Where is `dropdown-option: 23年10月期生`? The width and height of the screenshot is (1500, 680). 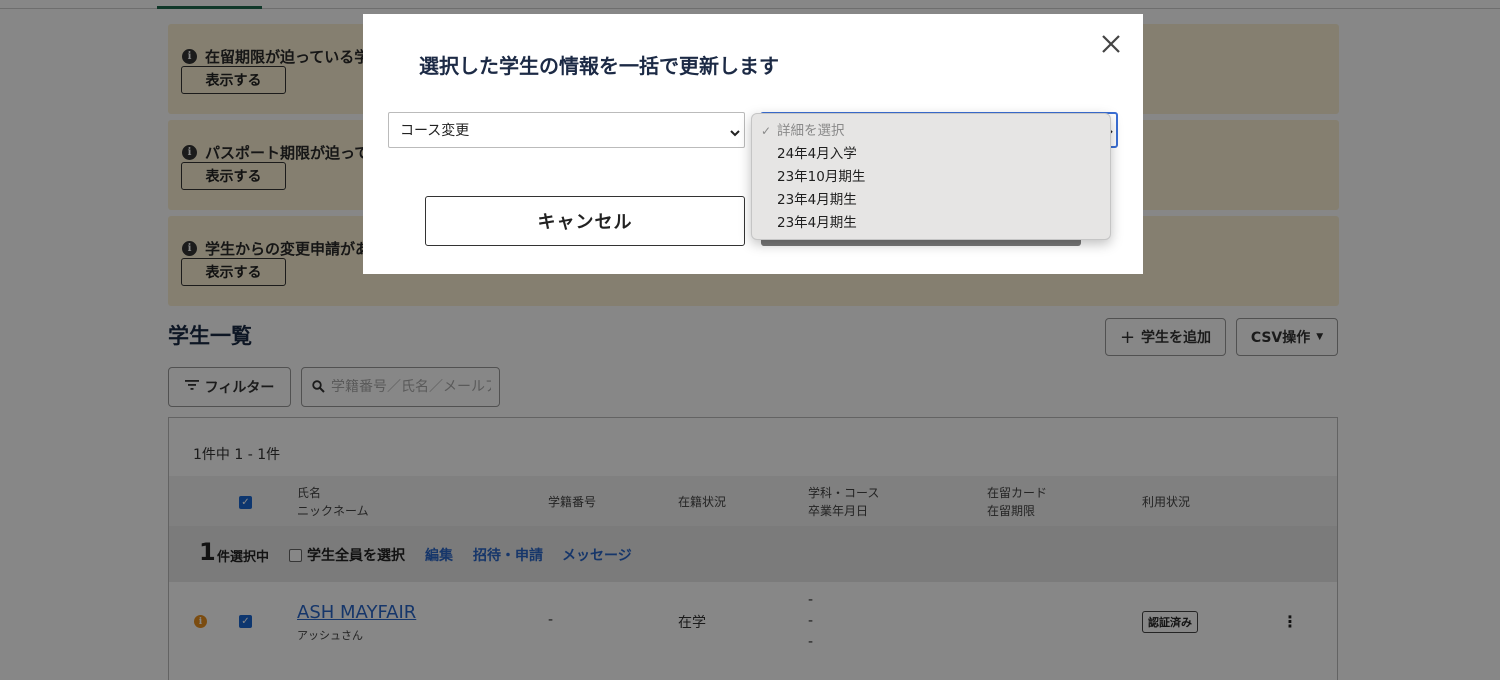 dropdown-option: 23年10月期生 is located at coordinates (931, 177).